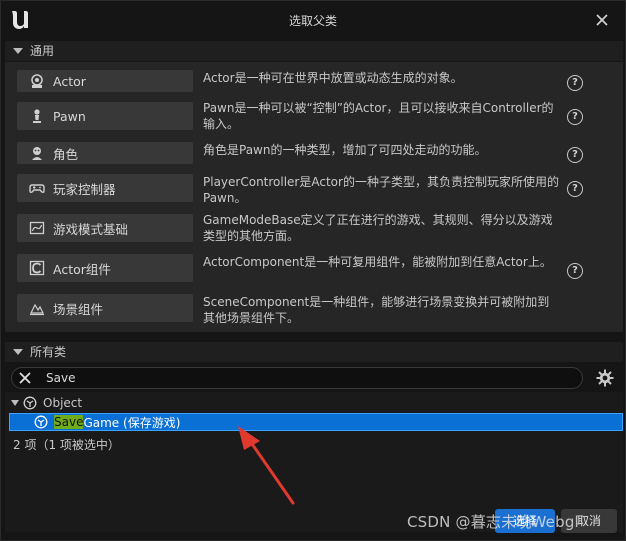  Describe the element at coordinates (82, 269) in the screenshot. I see `actor-component-label: Actor组件` at that location.